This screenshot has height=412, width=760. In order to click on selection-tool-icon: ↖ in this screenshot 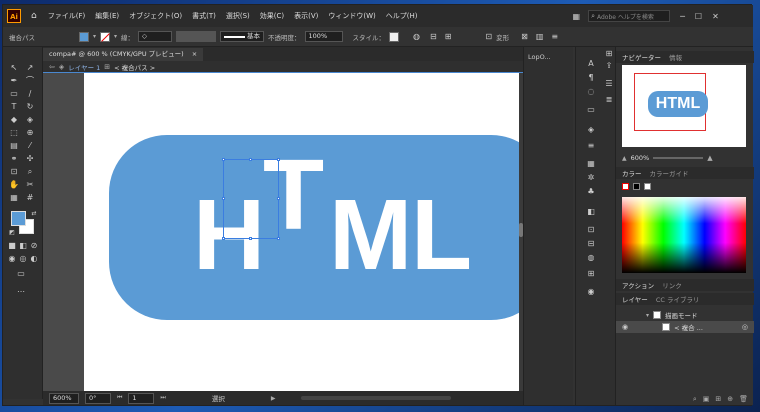, I will do `click(14, 68)`.